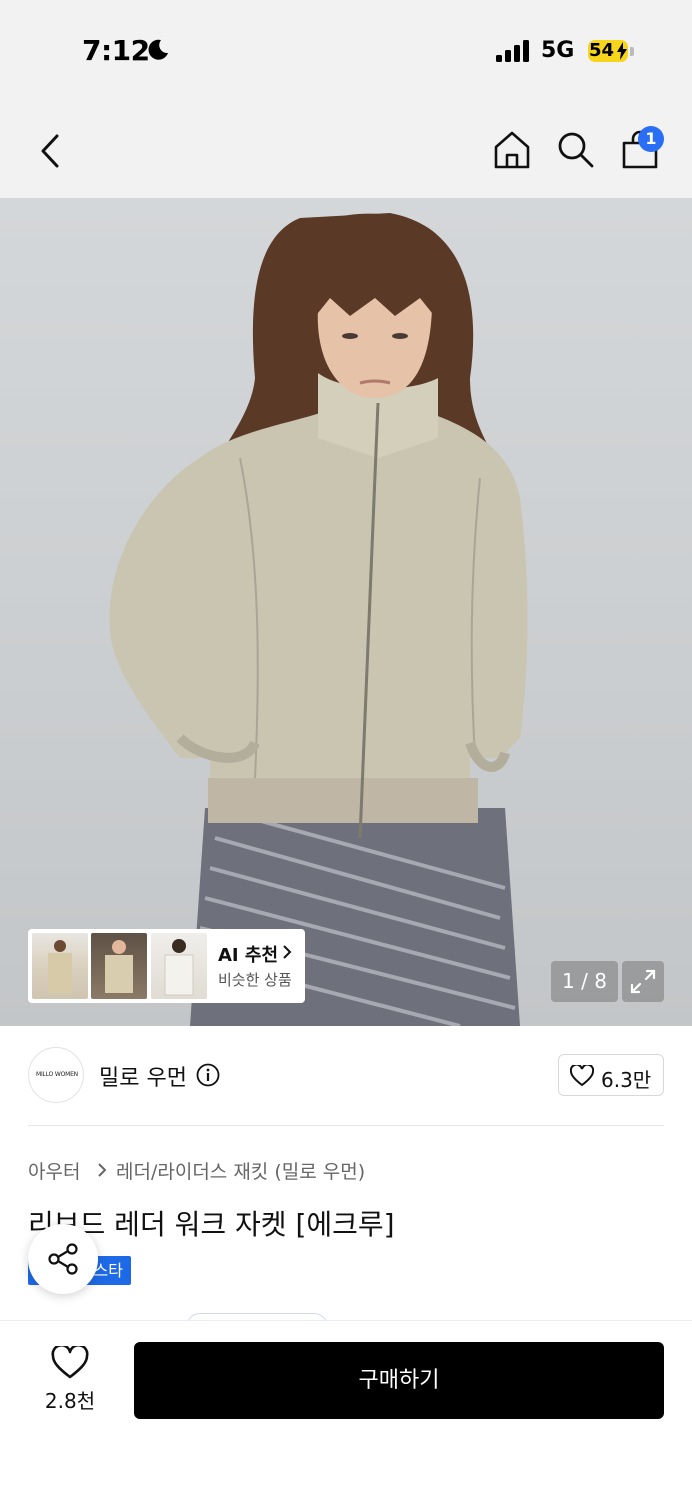 The height and width of the screenshot is (1500, 692). What do you see at coordinates (70, 1401) in the screenshot?
I see `wish-count: 2.8천` at bounding box center [70, 1401].